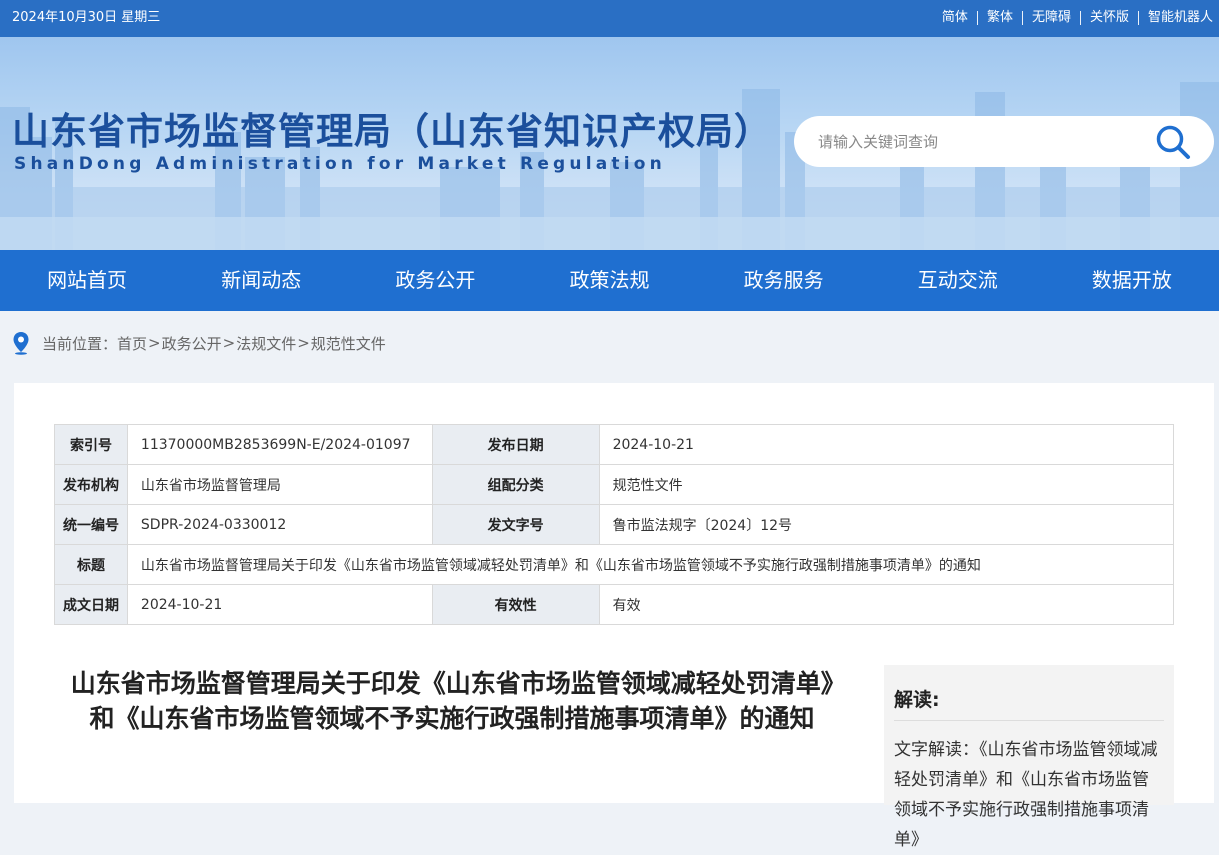 The image size is (1219, 855). What do you see at coordinates (1180, 18) in the screenshot?
I see `link-chatbot: 智能机器人` at bounding box center [1180, 18].